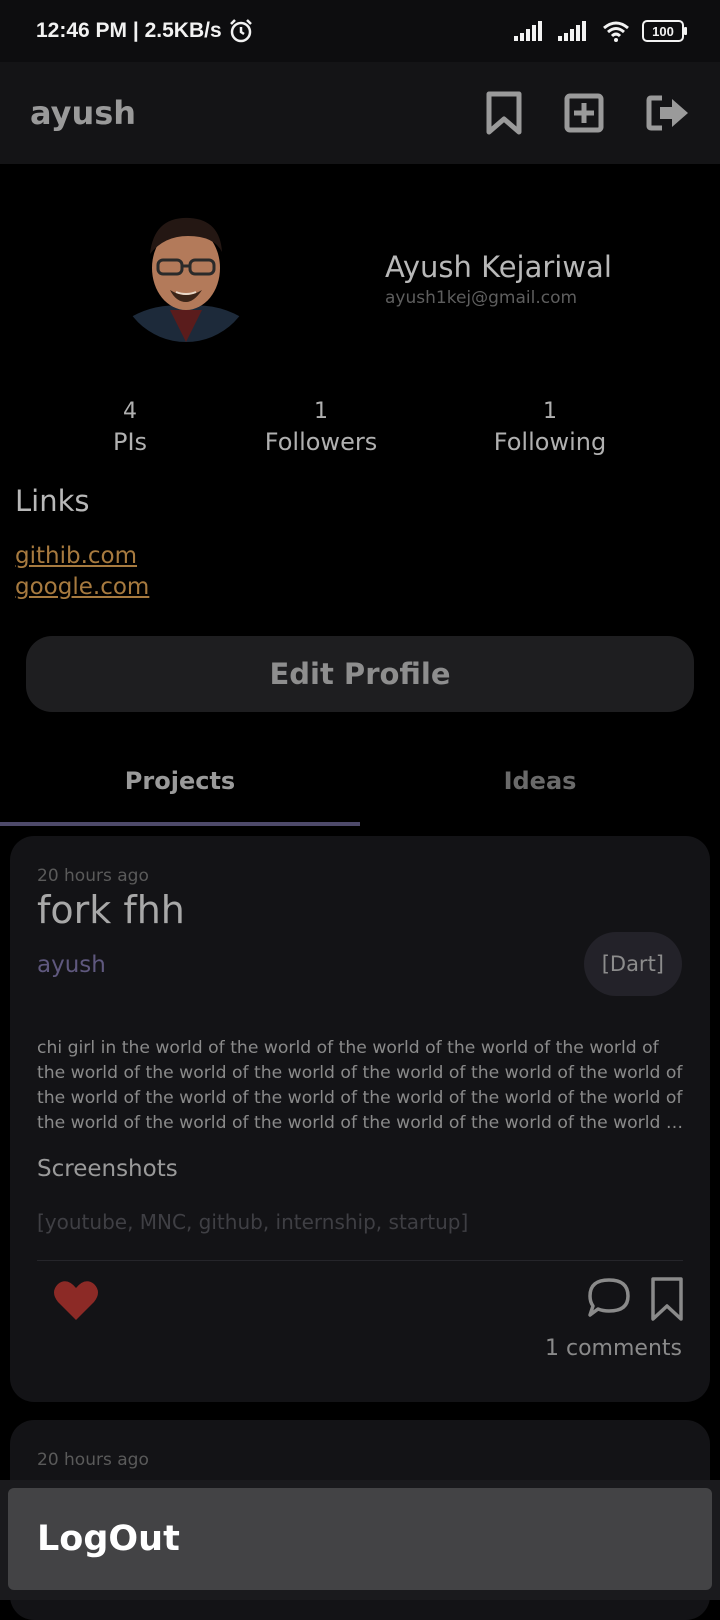  Describe the element at coordinates (321, 442) in the screenshot. I see `stat-label: Followers` at that location.